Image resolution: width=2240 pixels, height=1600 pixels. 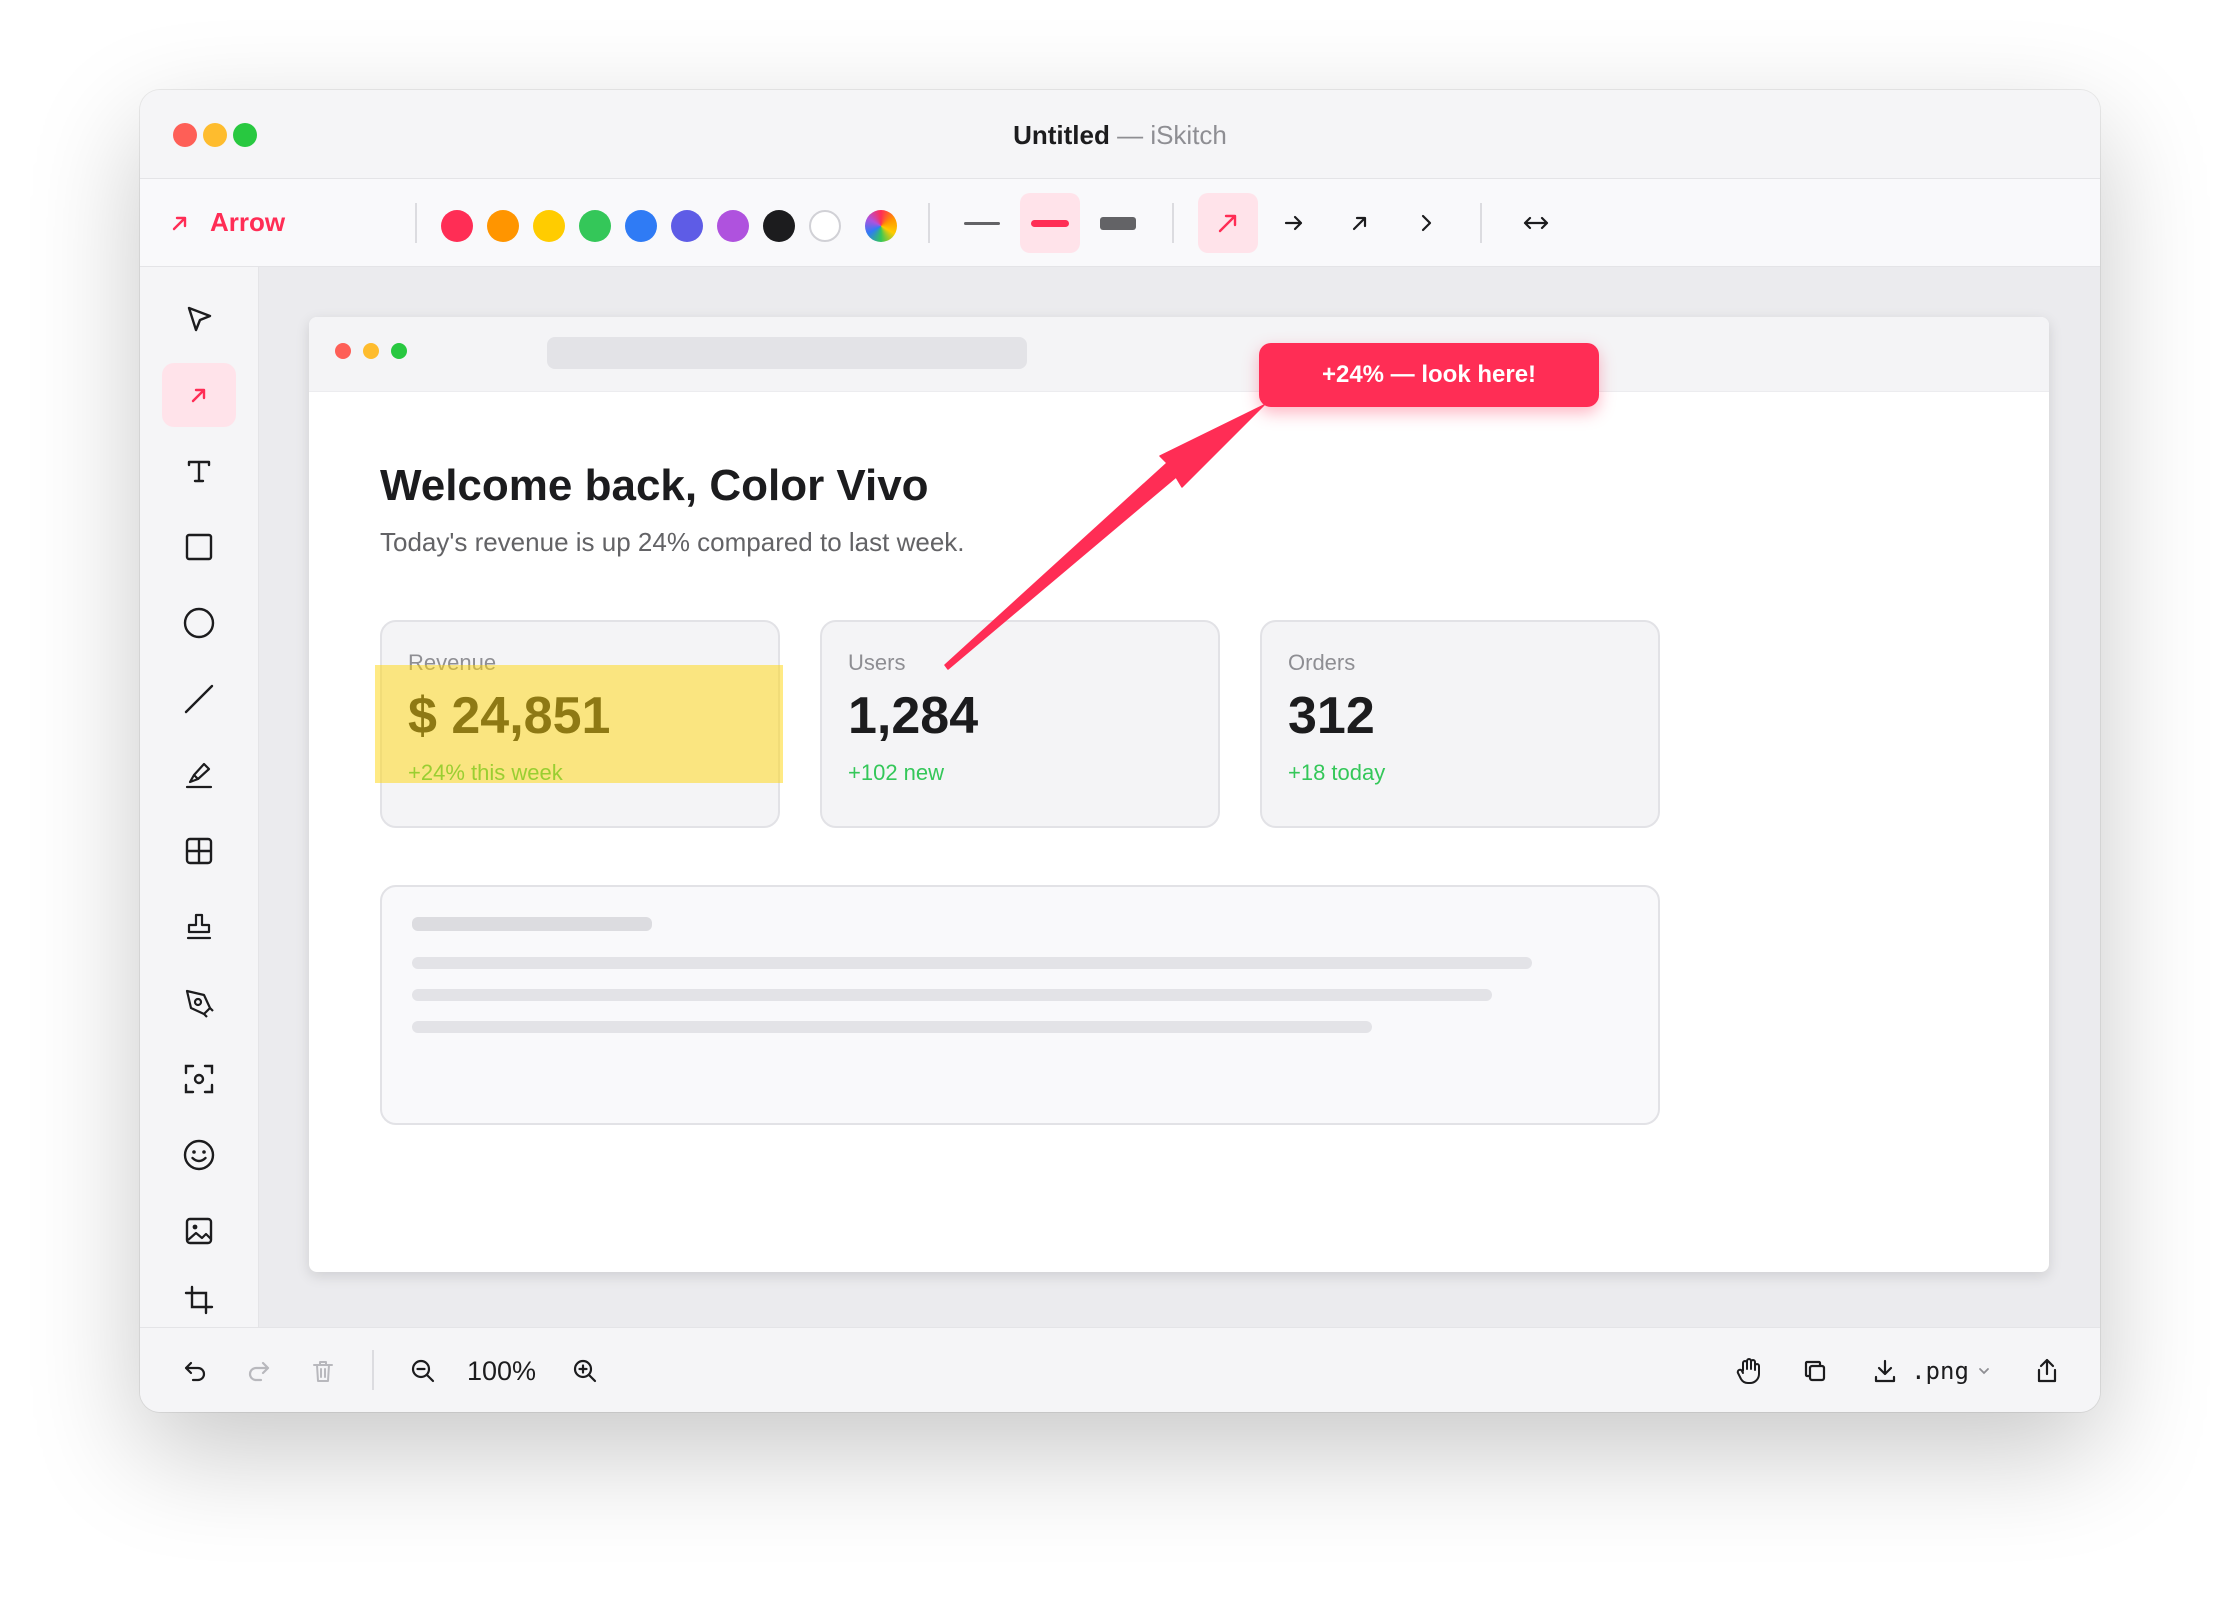 I want to click on zoom-level: 100%, so click(x=502, y=1371).